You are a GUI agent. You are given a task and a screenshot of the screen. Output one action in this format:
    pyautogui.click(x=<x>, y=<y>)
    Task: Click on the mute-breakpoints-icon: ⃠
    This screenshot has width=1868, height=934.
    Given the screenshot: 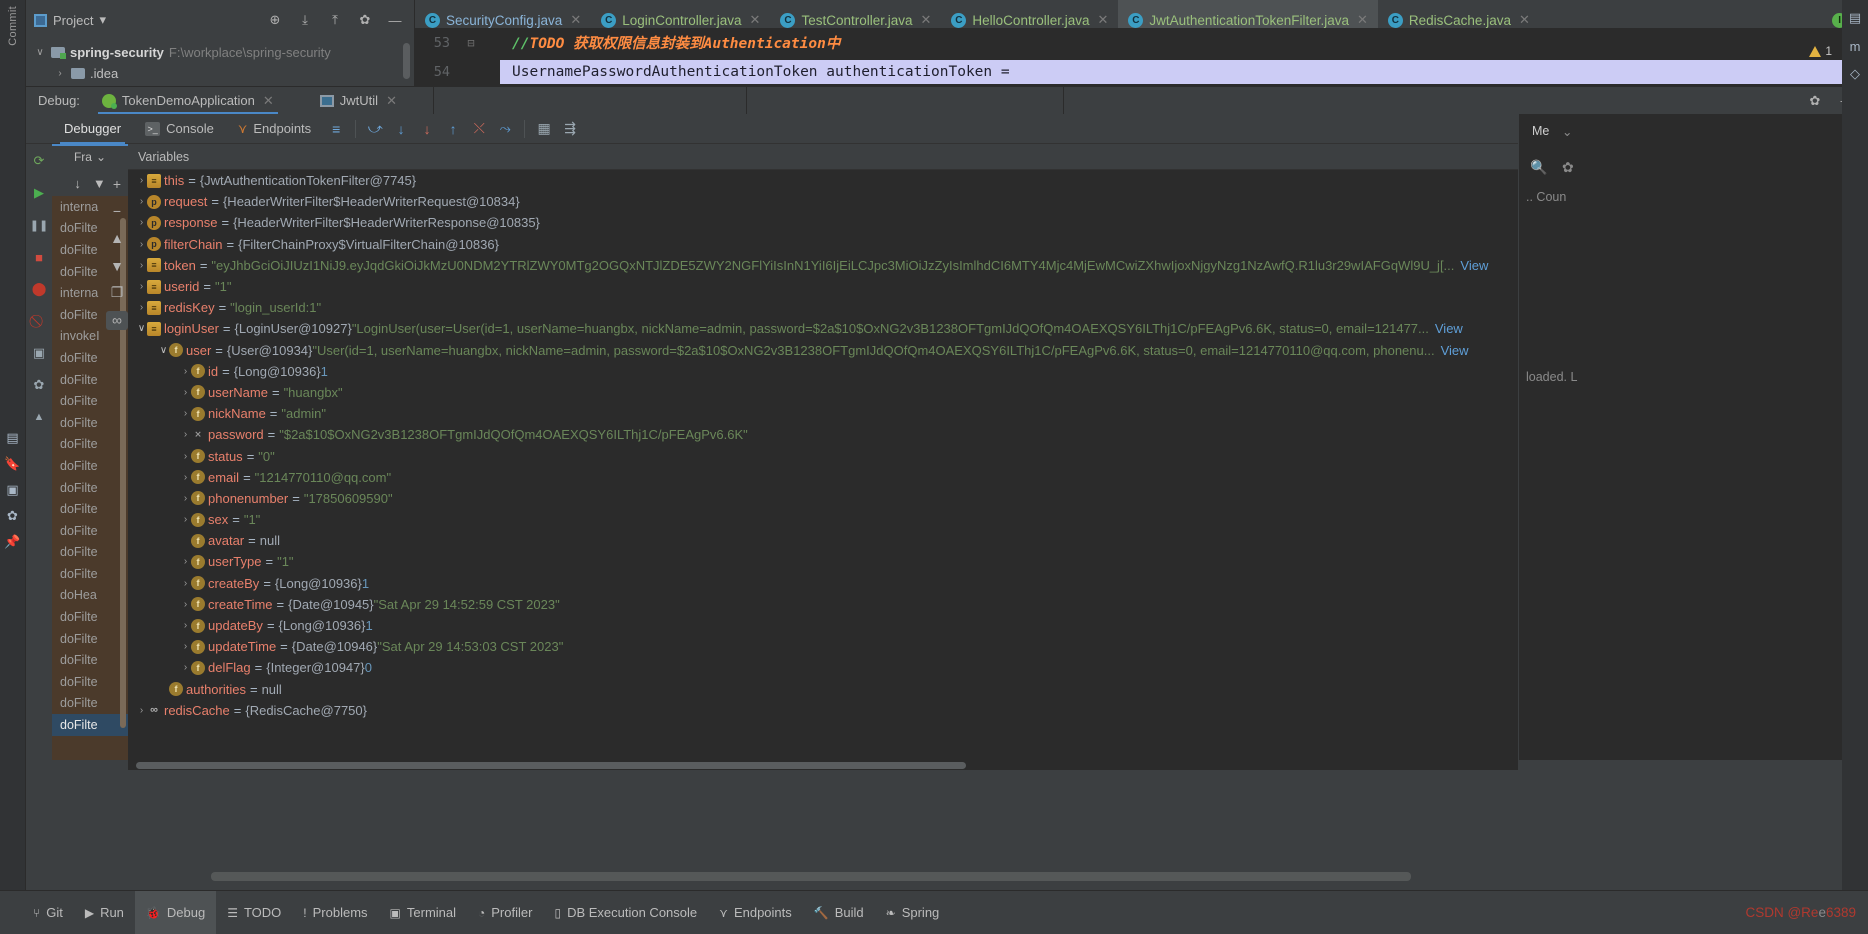 What is the action you would take?
    pyautogui.click(x=39, y=321)
    